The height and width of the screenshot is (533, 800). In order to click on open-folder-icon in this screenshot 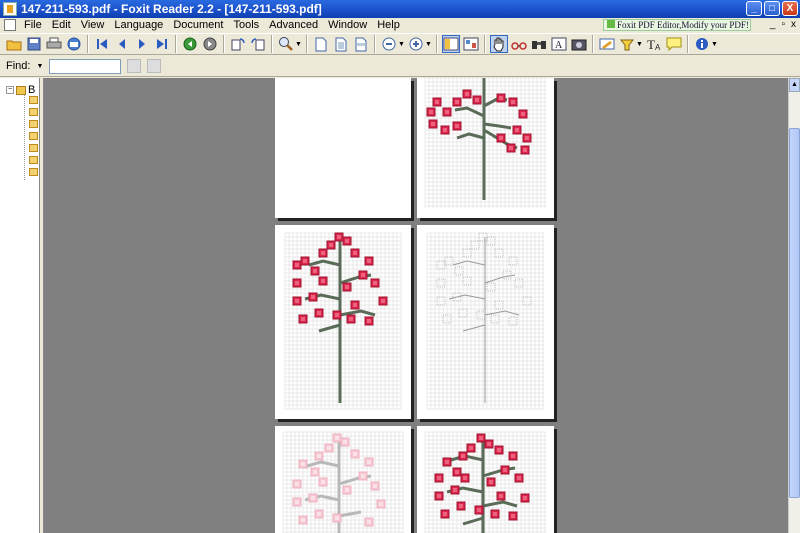, I will do `click(14, 44)`.